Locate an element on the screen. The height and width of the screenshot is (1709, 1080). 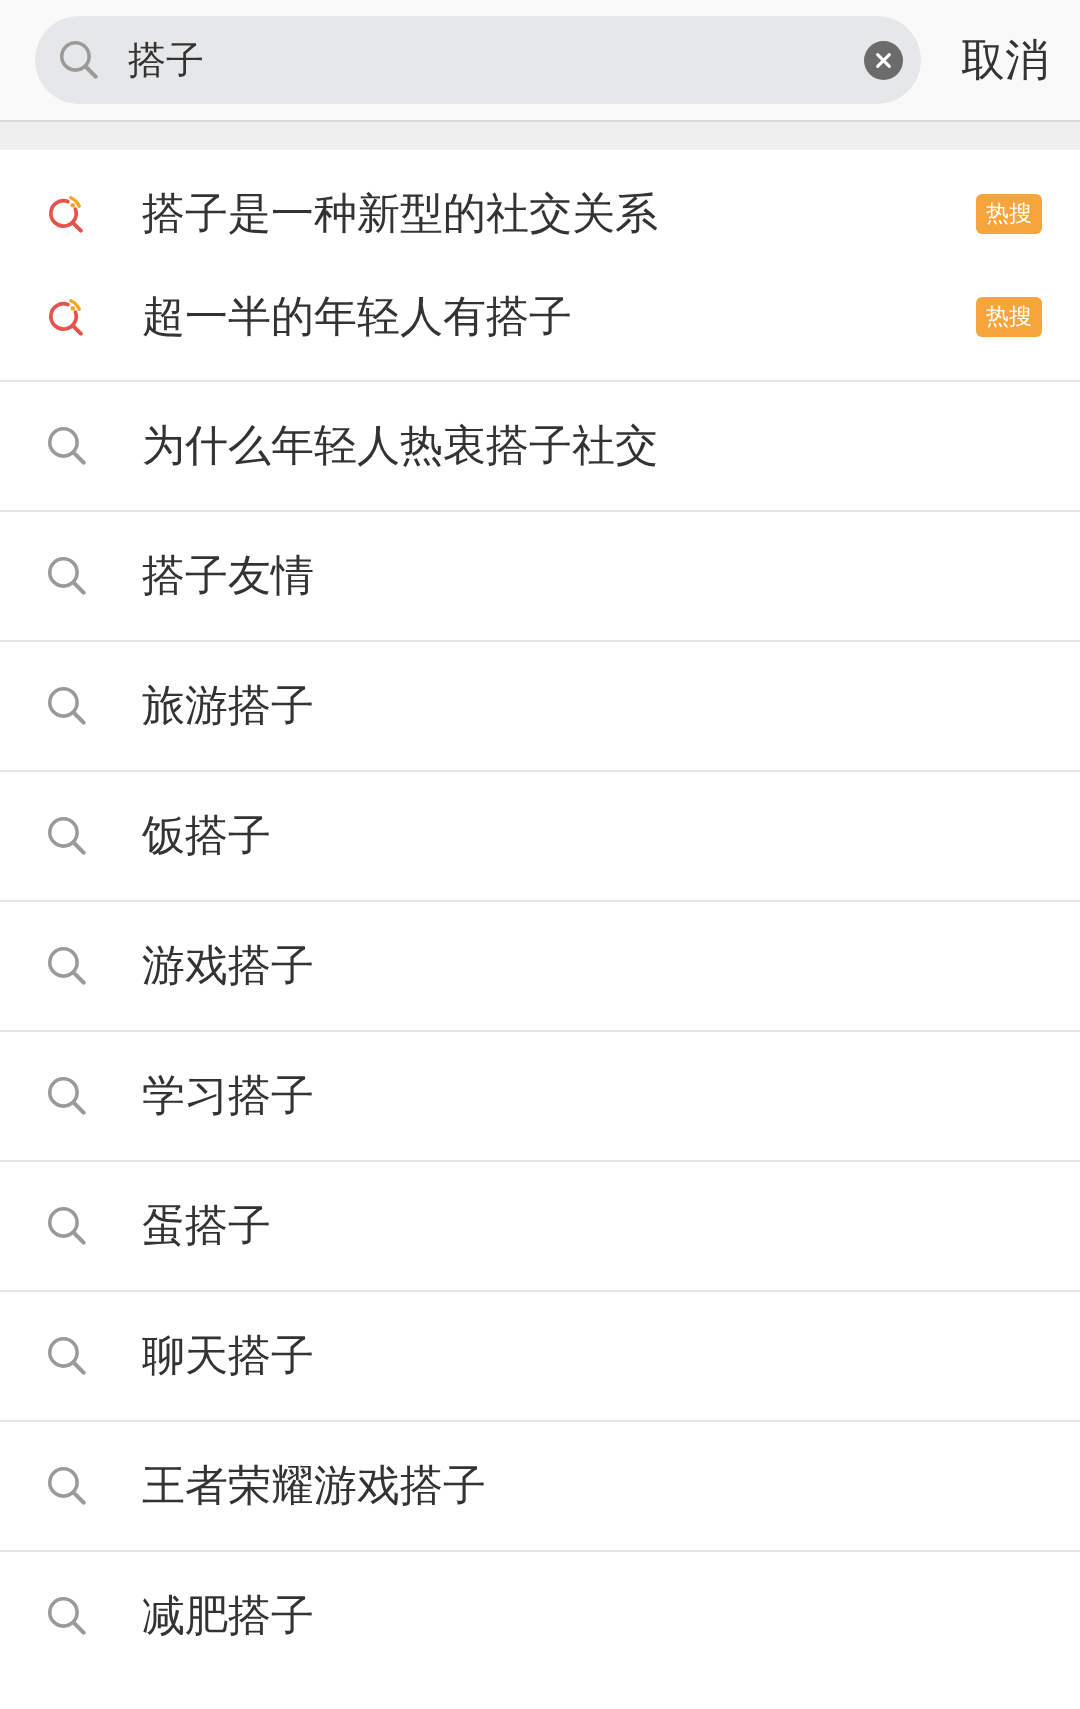
suggestion-text: 搭子友情 is located at coordinates (228, 576).